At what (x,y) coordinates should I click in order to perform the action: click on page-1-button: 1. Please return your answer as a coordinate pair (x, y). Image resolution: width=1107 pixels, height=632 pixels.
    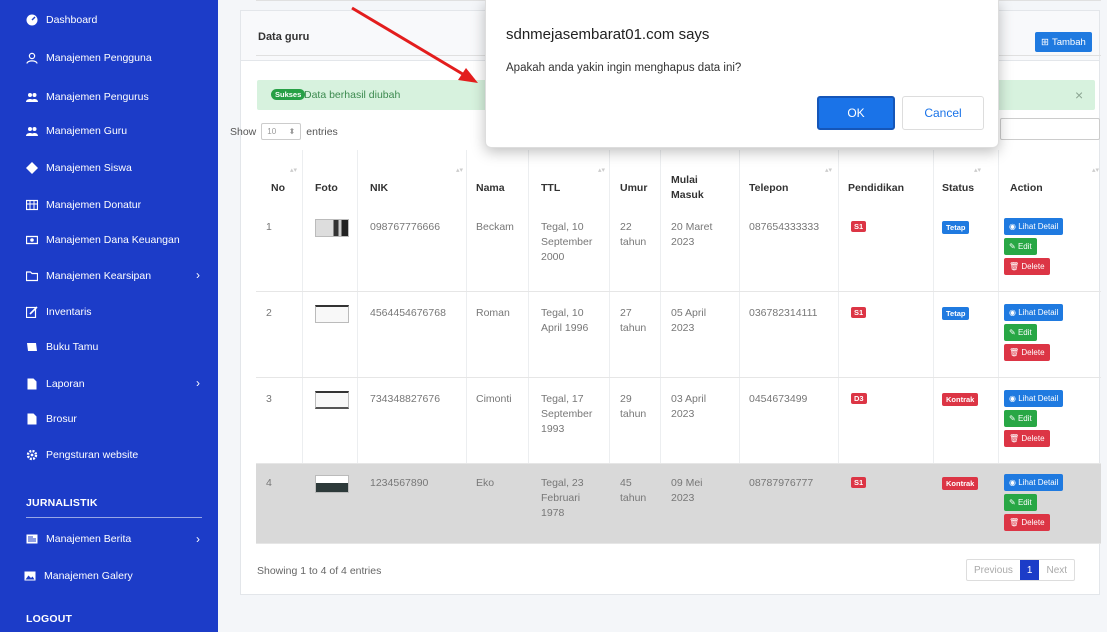
    Looking at the image, I should click on (1029, 570).